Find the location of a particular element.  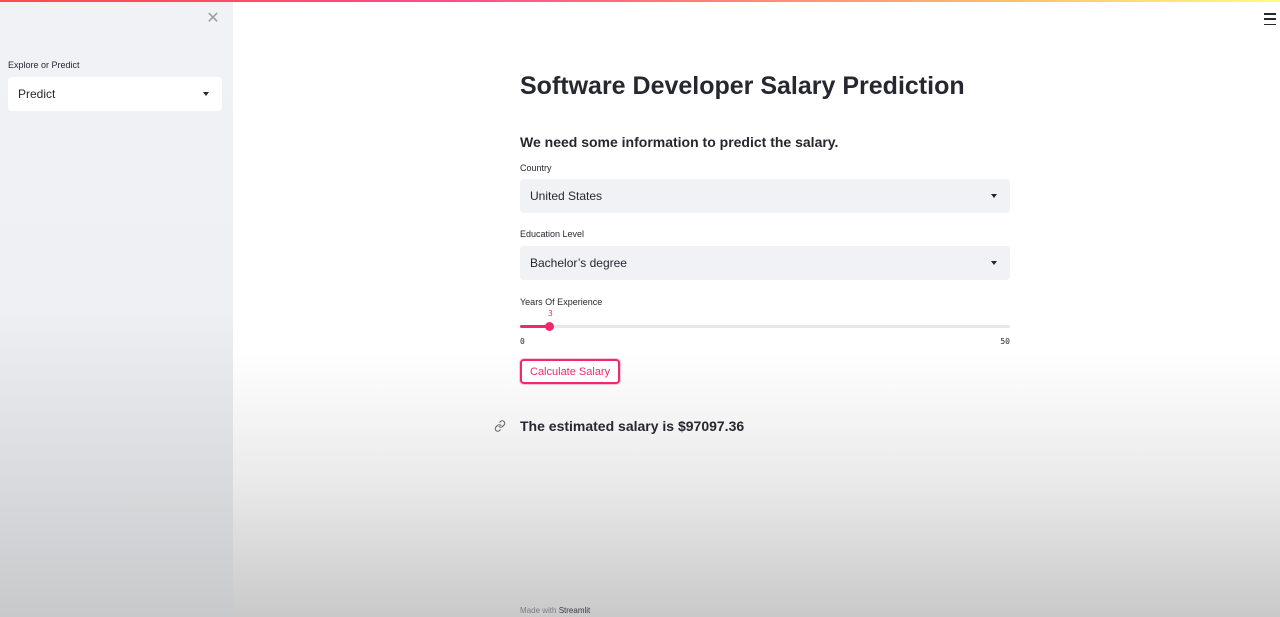

years-experience-label: Years Of Experience is located at coordinates (561, 302).